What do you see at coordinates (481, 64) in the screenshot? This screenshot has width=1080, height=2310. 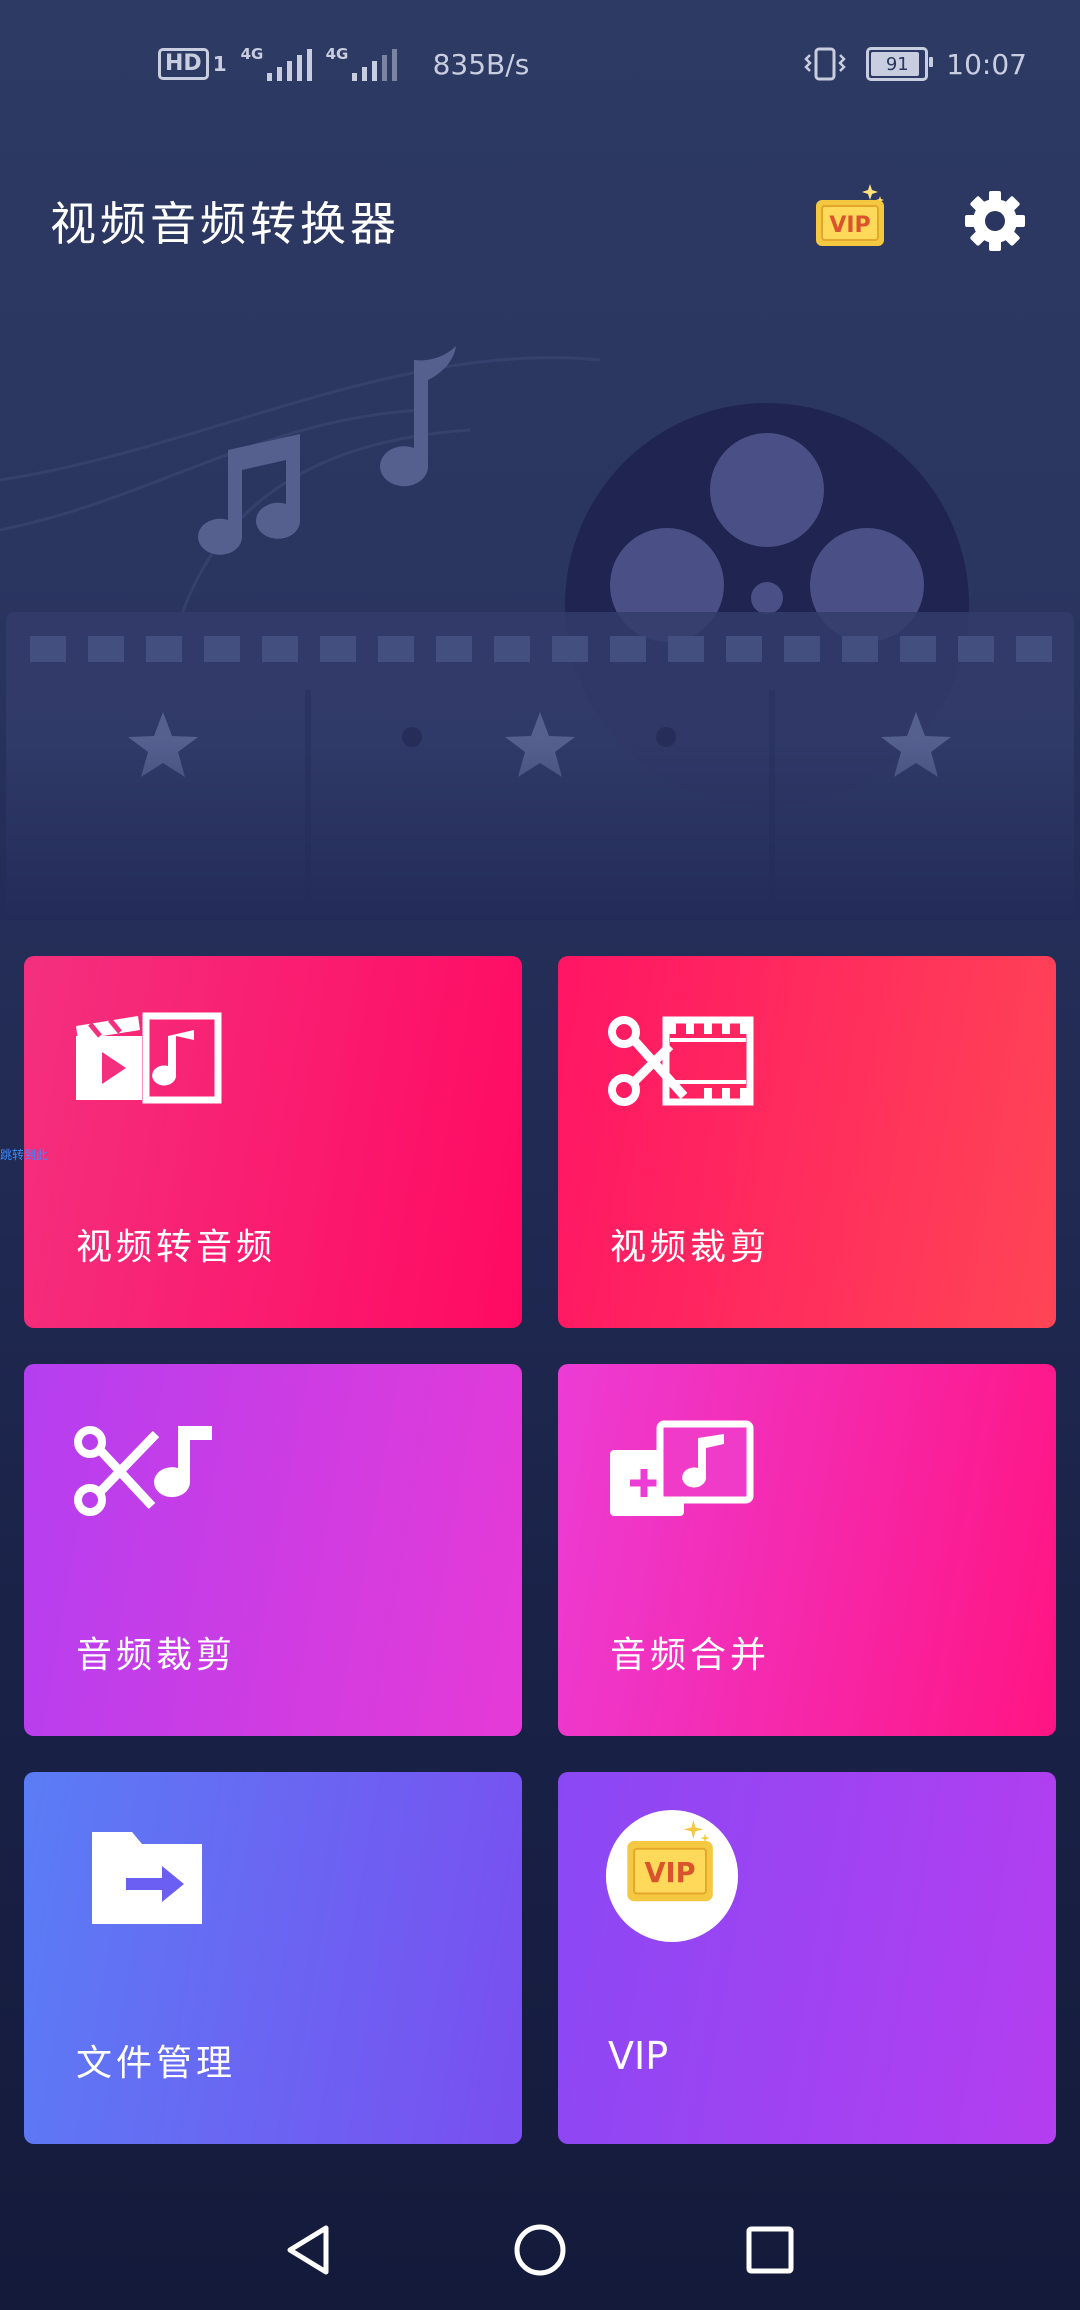 I see `net-speed: 835B/s` at bounding box center [481, 64].